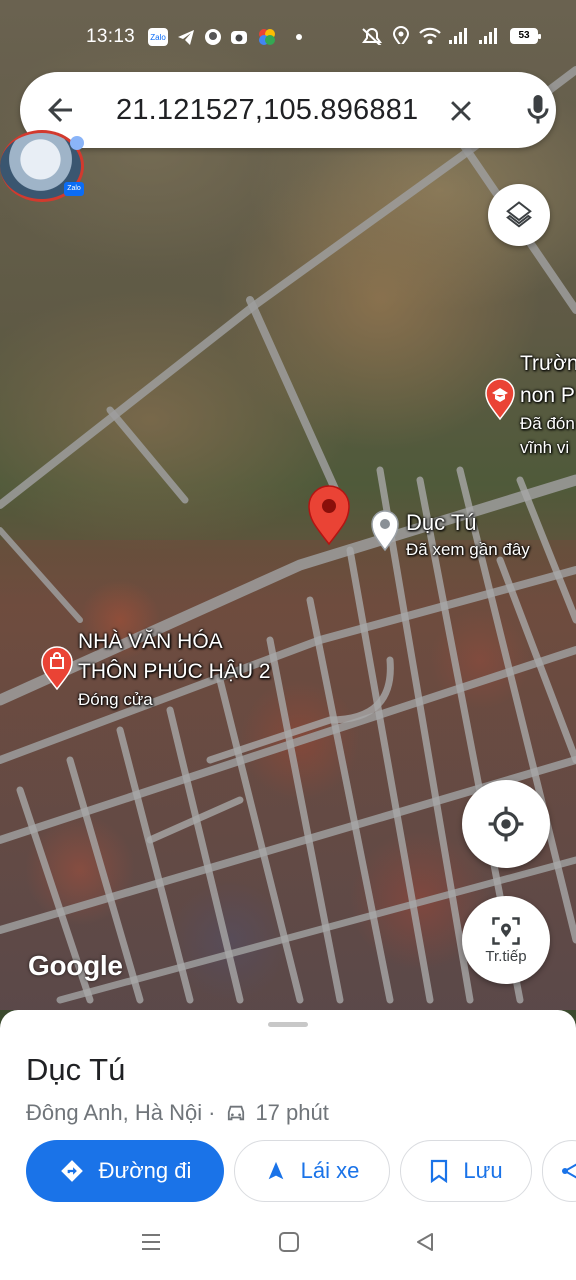 This screenshot has height=1280, width=576. Describe the element at coordinates (430, 35) in the screenshot. I see `wifi-icon` at that location.